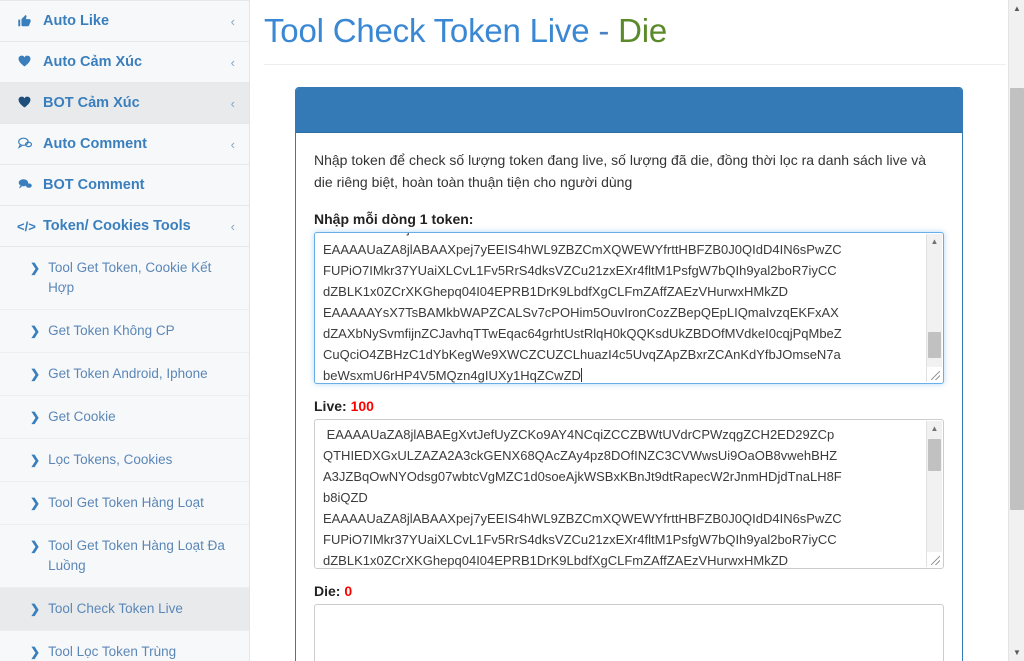 The height and width of the screenshot is (661, 1024). What do you see at coordinates (128, 373) in the screenshot?
I see `sidebar-subitem-label: Get Token Android, Iphone` at bounding box center [128, 373].